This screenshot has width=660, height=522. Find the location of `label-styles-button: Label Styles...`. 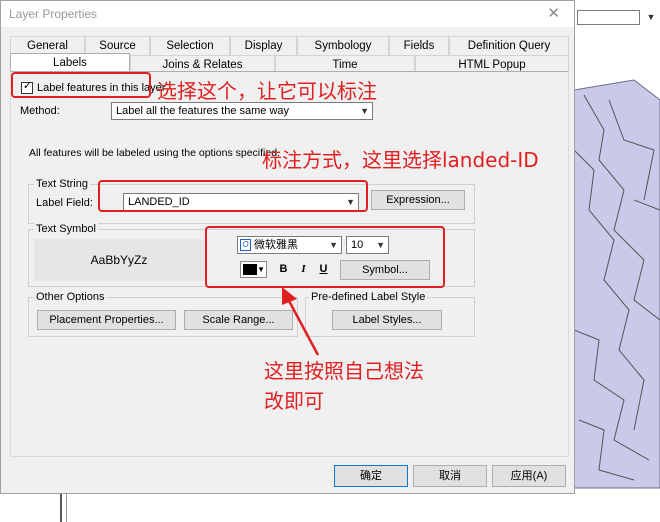

label-styles-button: Label Styles... is located at coordinates (387, 320).